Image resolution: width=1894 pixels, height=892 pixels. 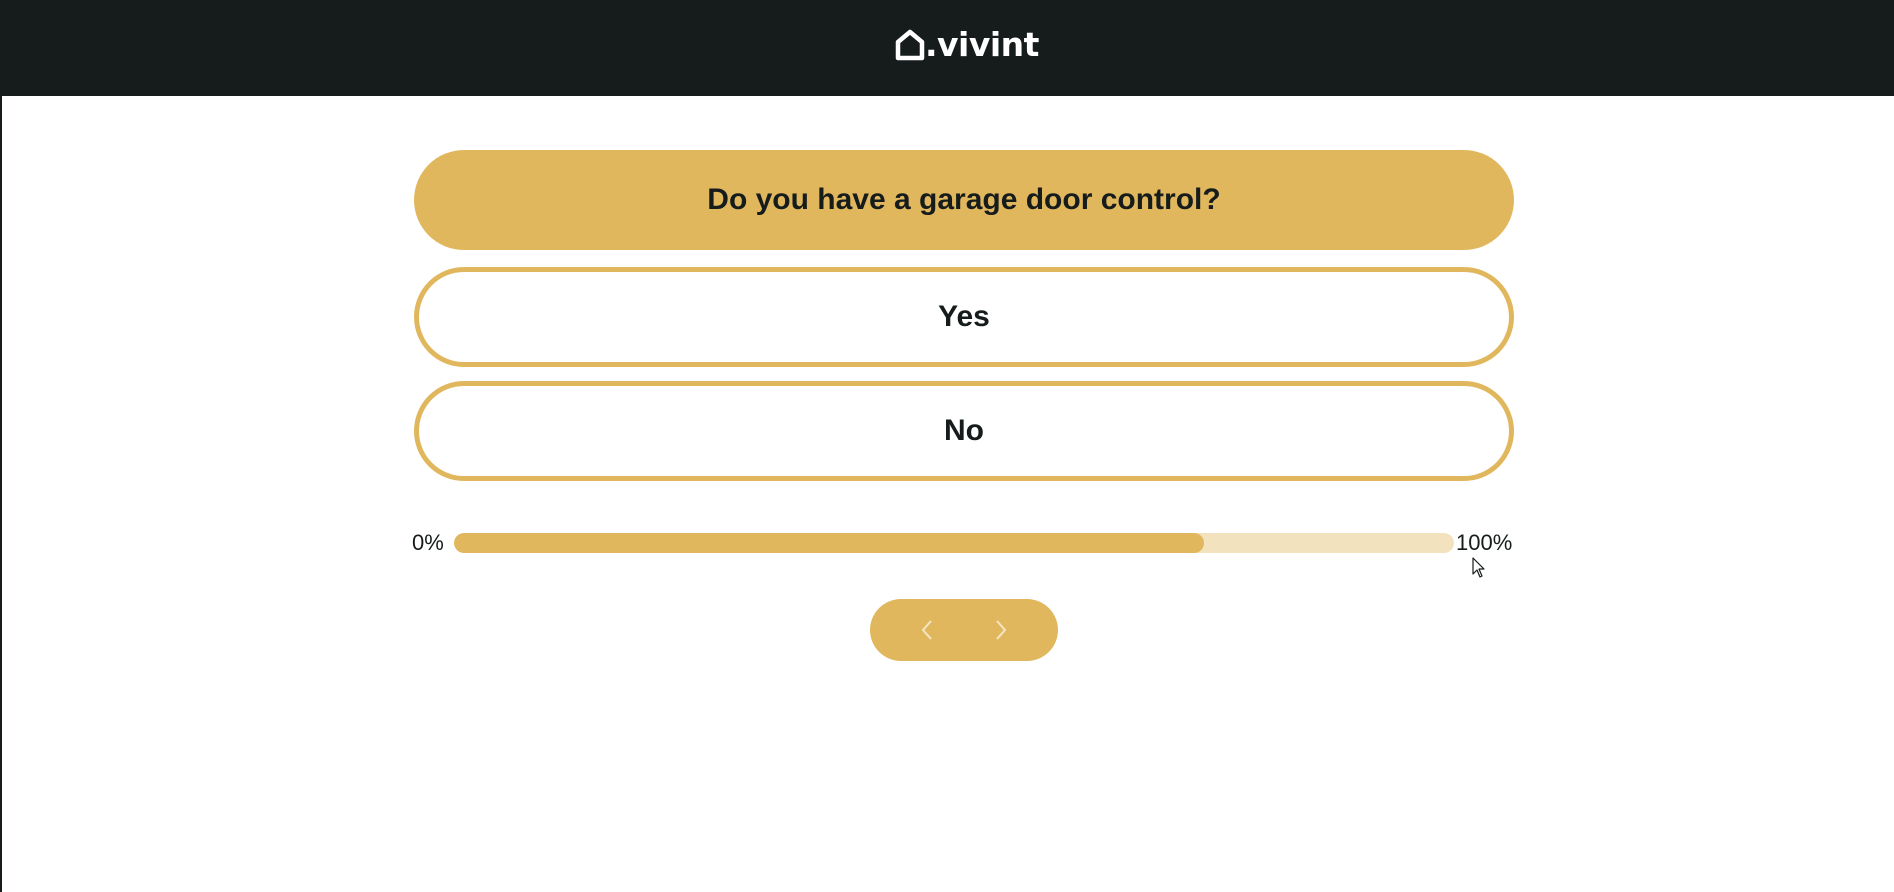 I want to click on answer-no-label: No, so click(x=964, y=430).